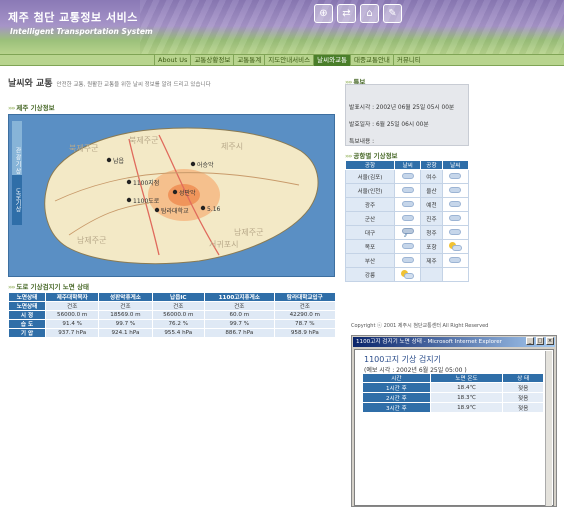 The height and width of the screenshot is (507, 564). What do you see at coordinates (540, 341) in the screenshot?
I see `maximize-button: □` at bounding box center [540, 341].